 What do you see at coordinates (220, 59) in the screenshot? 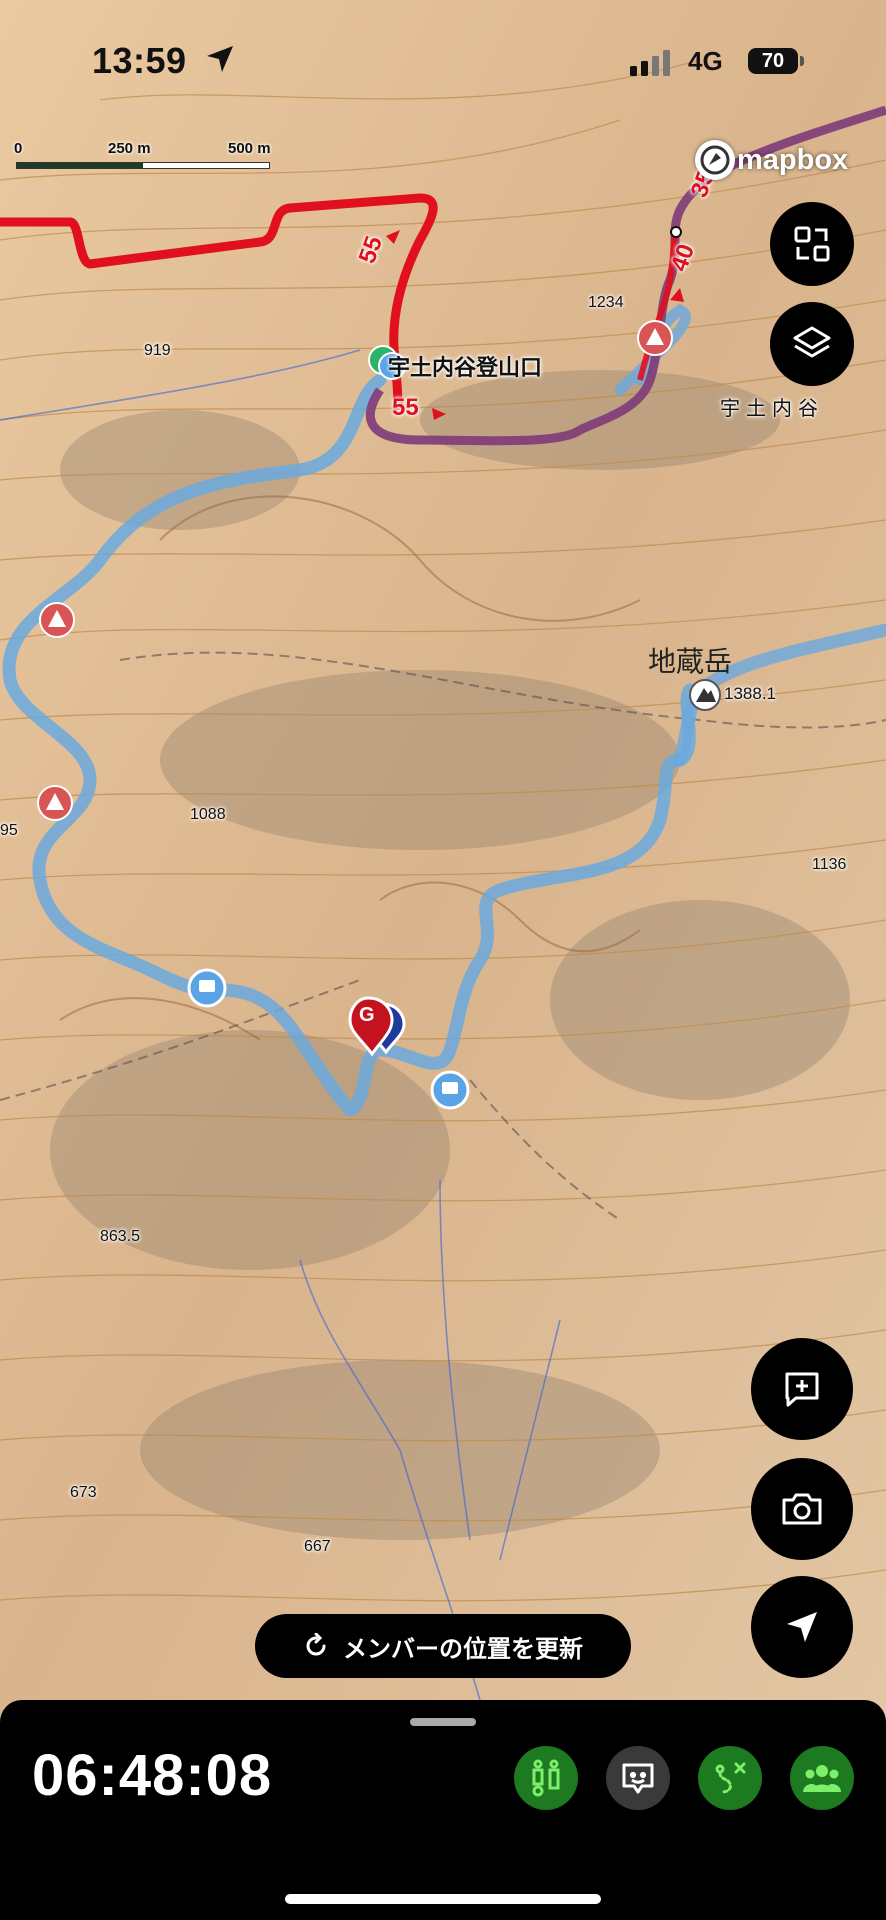
I see `location-services-icon` at bounding box center [220, 59].